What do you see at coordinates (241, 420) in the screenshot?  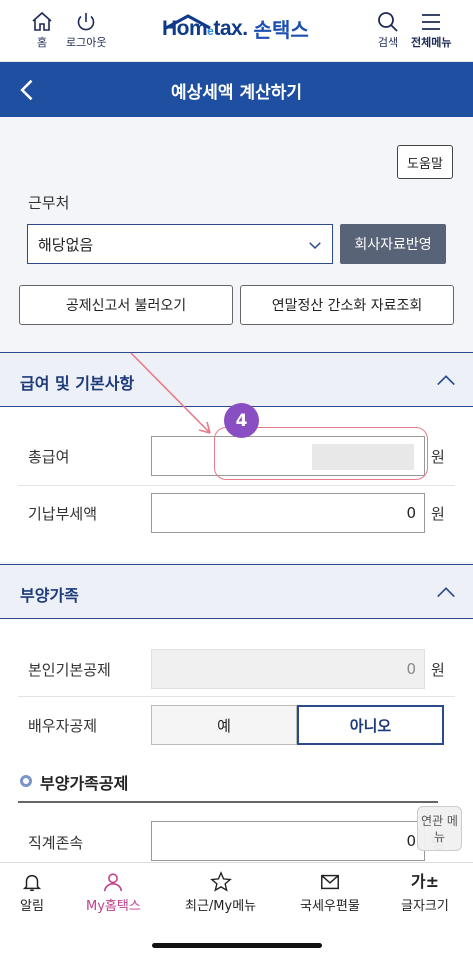 I see `annotation-badge: 4` at bounding box center [241, 420].